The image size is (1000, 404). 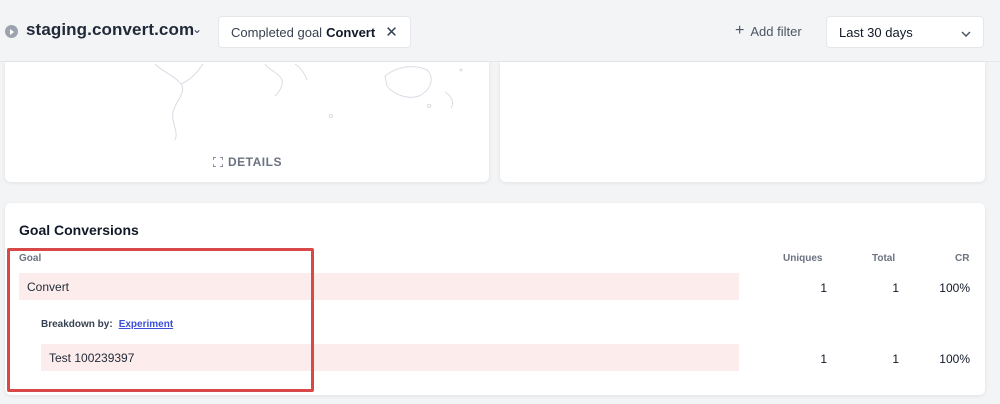 What do you see at coordinates (740, 30) in the screenshot?
I see `plus-icon: +` at bounding box center [740, 30].